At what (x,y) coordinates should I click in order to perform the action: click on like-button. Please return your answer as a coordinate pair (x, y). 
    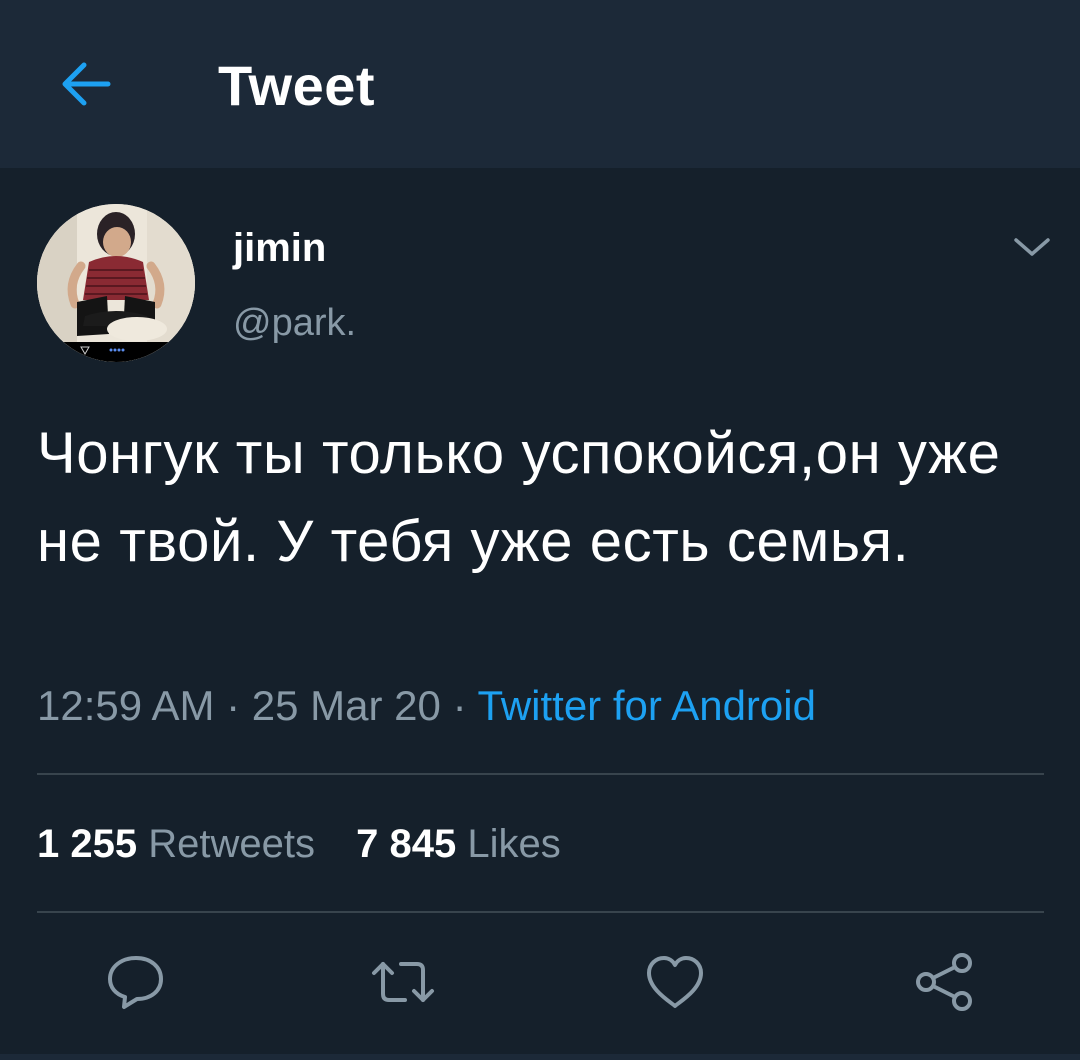
    Looking at the image, I should click on (675, 982).